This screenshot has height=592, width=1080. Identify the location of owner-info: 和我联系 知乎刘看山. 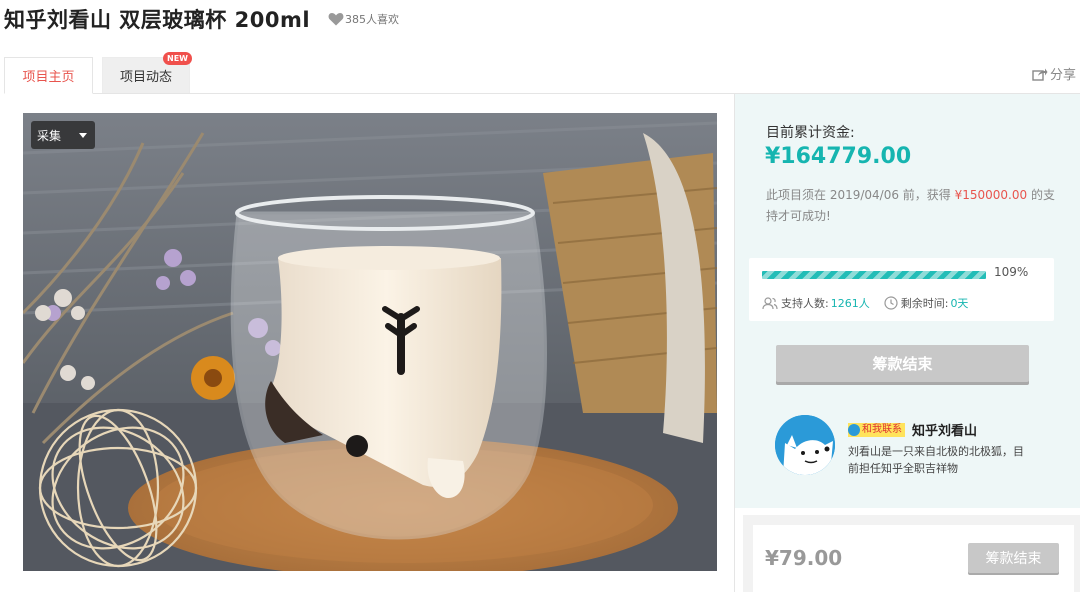
(912, 429).